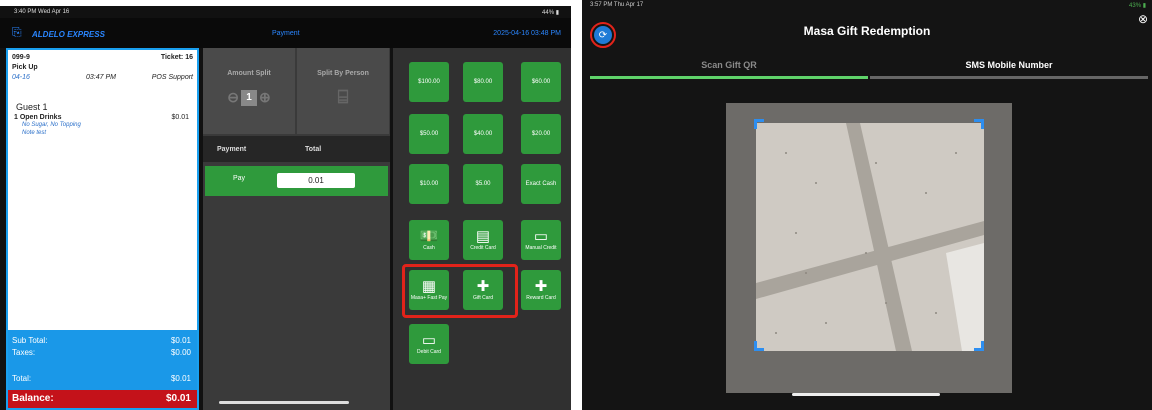  I want to click on plus-icon: ⊕, so click(265, 97).